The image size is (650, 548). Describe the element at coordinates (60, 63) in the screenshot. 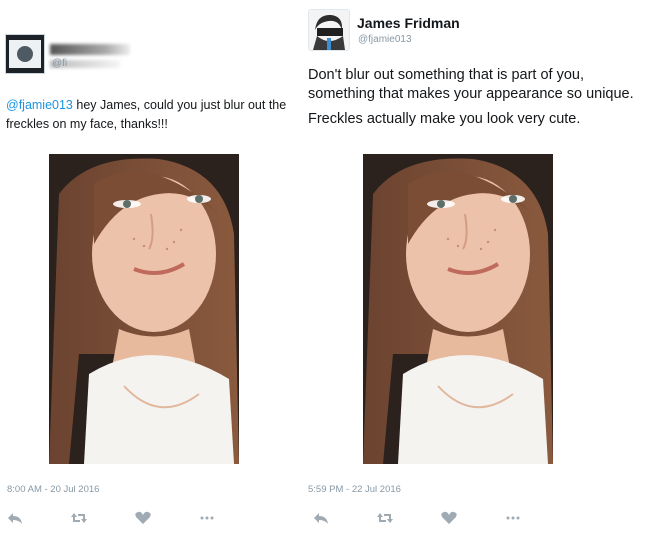

I see `user-handle: @fi` at that location.